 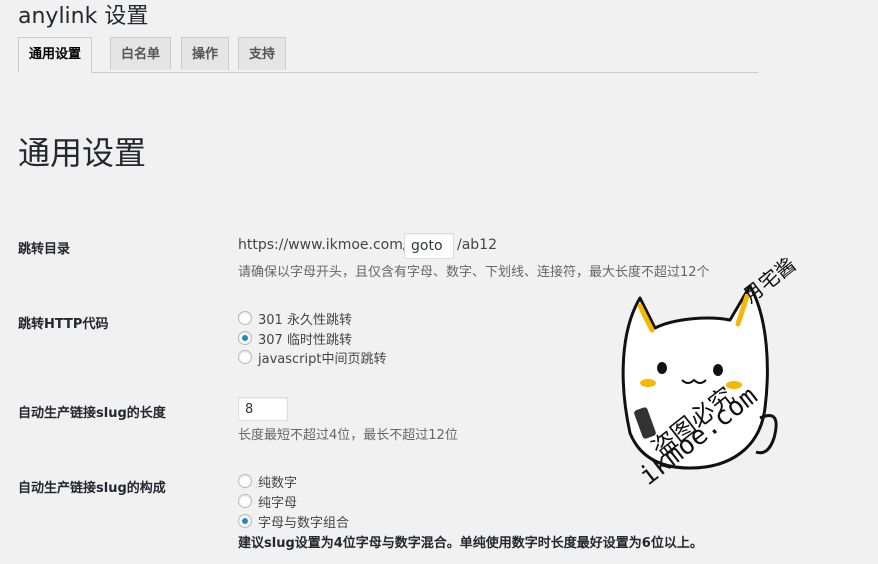 What do you see at coordinates (263, 409) in the screenshot?
I see `slug-length-input` at bounding box center [263, 409].